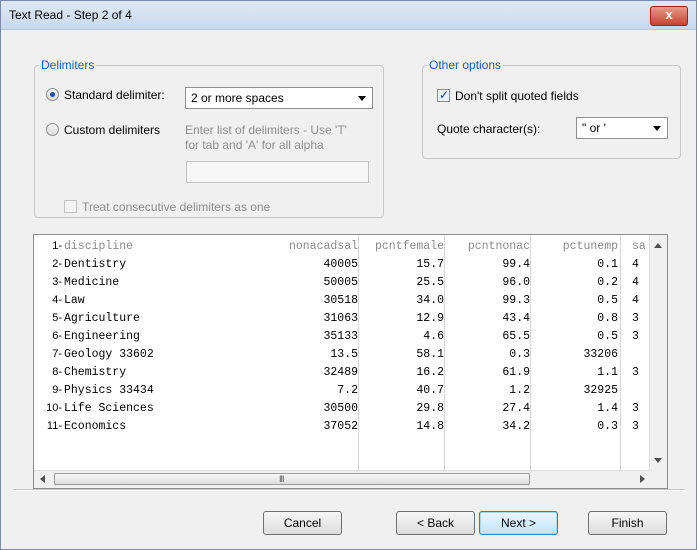 This screenshot has height=550, width=697. What do you see at coordinates (341, 266) in the screenshot?
I see `table-row: 2- Dentistry 40005 15.7 99.4 0.1 4` at bounding box center [341, 266].